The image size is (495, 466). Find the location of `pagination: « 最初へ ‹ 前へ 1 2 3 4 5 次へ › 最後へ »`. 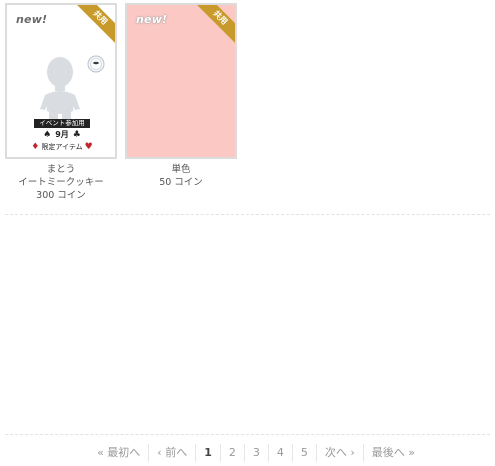

pagination: « 最初へ ‹ 前へ 1 2 3 4 5 次へ › 最後へ » is located at coordinates (256, 453).